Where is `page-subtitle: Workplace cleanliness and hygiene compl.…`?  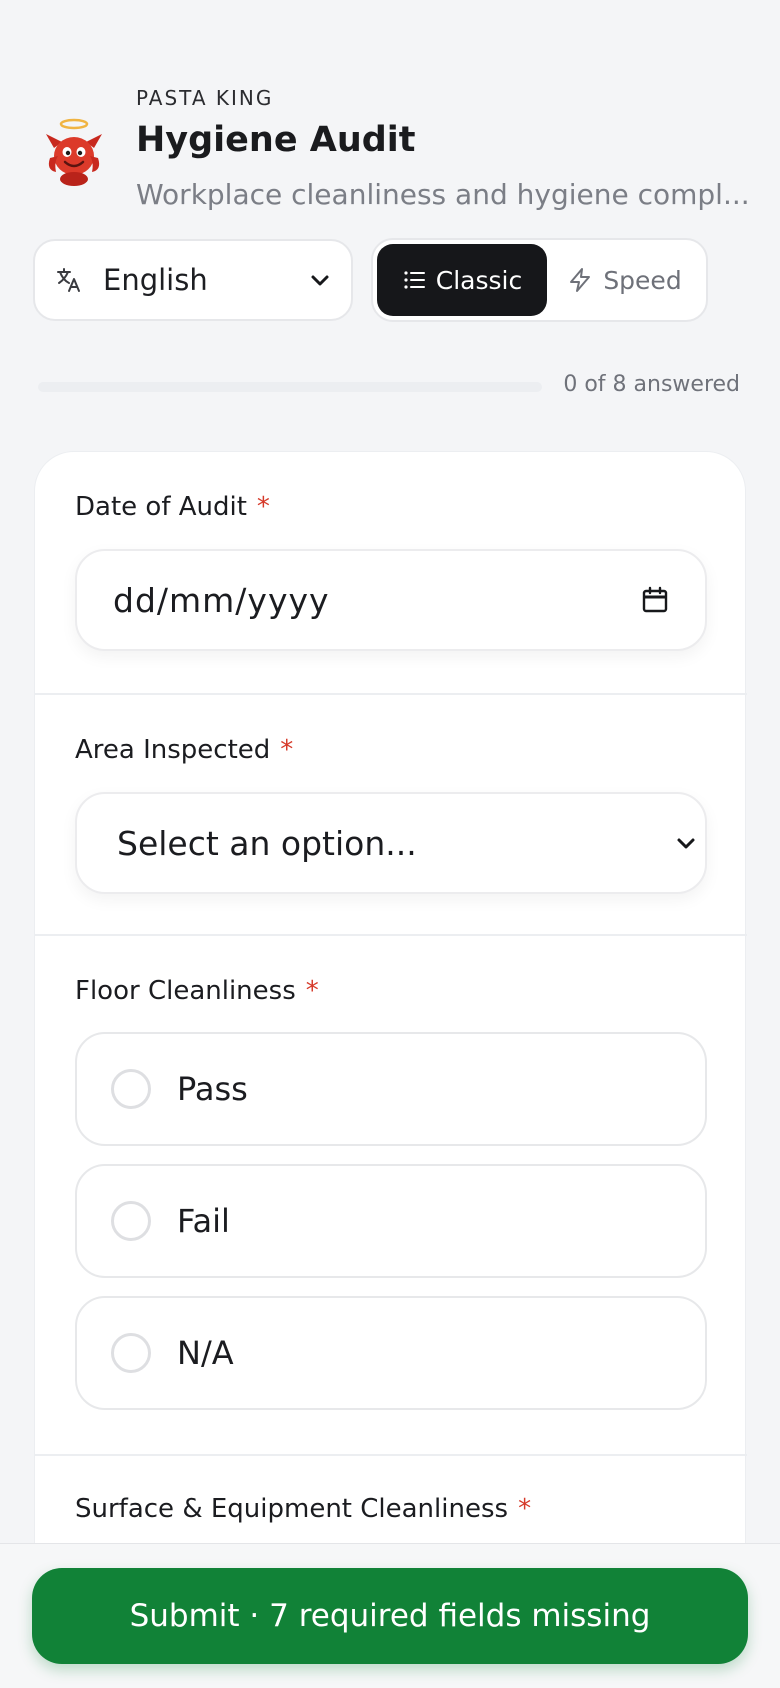 page-subtitle: Workplace cleanliness and hygiene compl.… is located at coordinates (443, 194).